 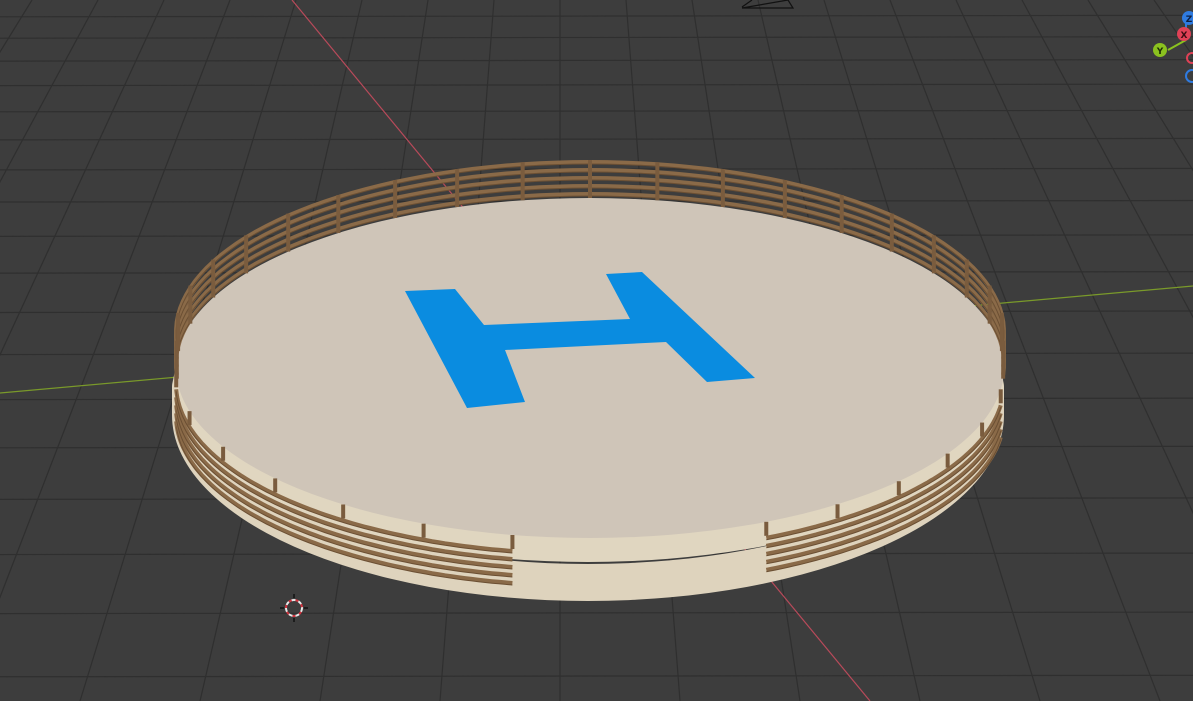 I want to click on gizmo-y-label: Y, so click(x=1160, y=52).